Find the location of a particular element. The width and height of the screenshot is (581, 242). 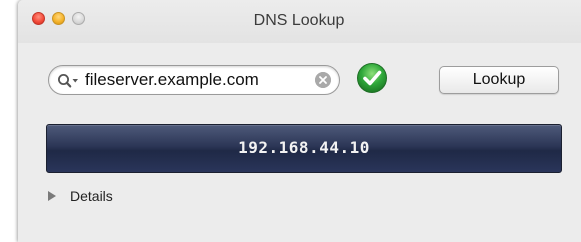

resolved-ip-address: 192.168.44.10 is located at coordinates (304, 147).